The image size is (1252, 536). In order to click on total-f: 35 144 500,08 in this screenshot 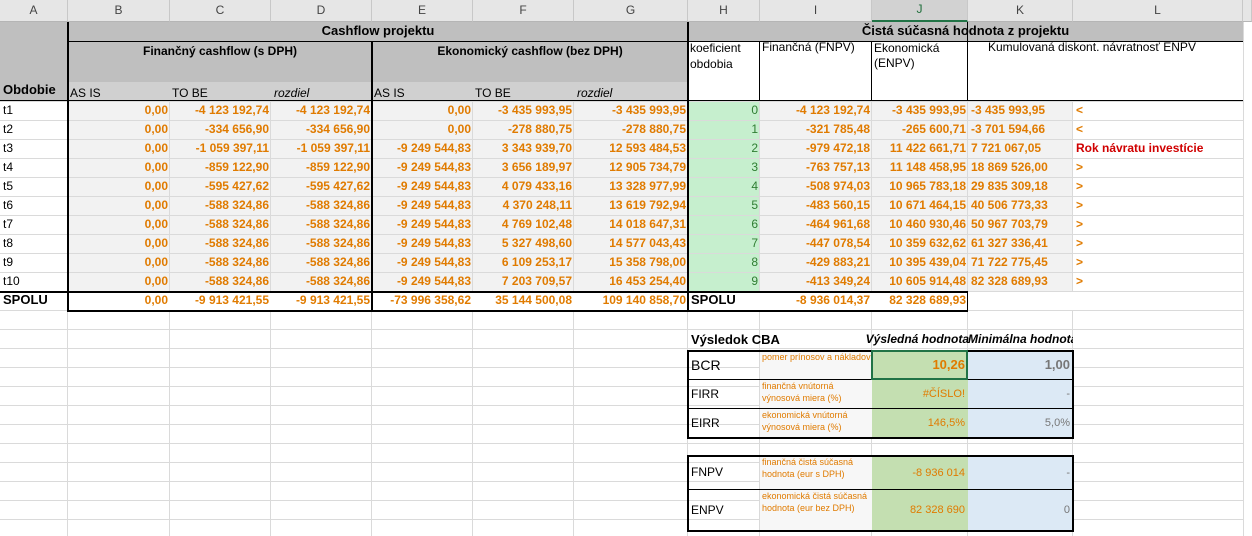, I will do `click(523, 300)`.